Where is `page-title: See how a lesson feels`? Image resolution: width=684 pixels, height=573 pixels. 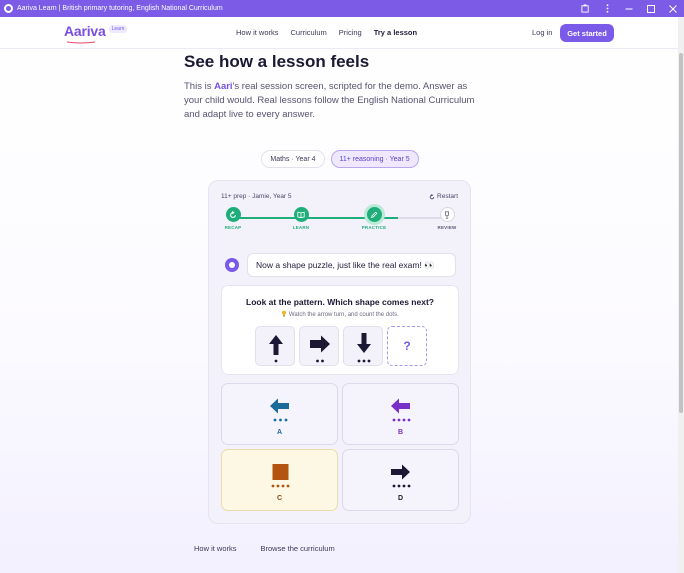
page-title: See how a lesson feels is located at coordinates (277, 61).